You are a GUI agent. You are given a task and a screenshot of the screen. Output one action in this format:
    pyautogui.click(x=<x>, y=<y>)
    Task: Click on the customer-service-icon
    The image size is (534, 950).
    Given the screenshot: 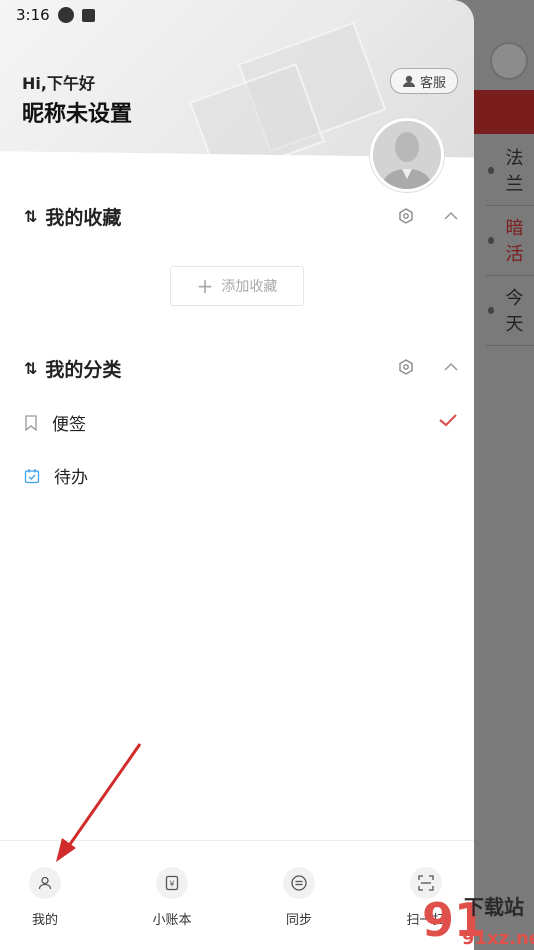 What is the action you would take?
    pyautogui.click(x=408, y=81)
    